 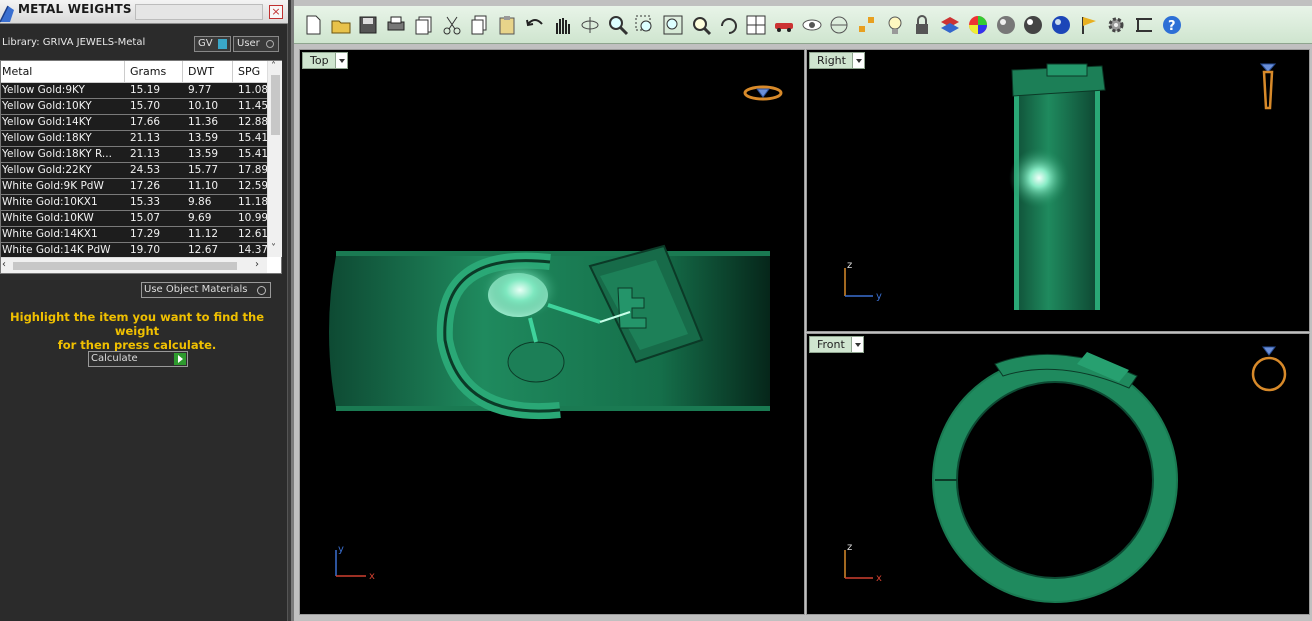 I want to click on scroll-left-icon: ‹, so click(x=4, y=264).